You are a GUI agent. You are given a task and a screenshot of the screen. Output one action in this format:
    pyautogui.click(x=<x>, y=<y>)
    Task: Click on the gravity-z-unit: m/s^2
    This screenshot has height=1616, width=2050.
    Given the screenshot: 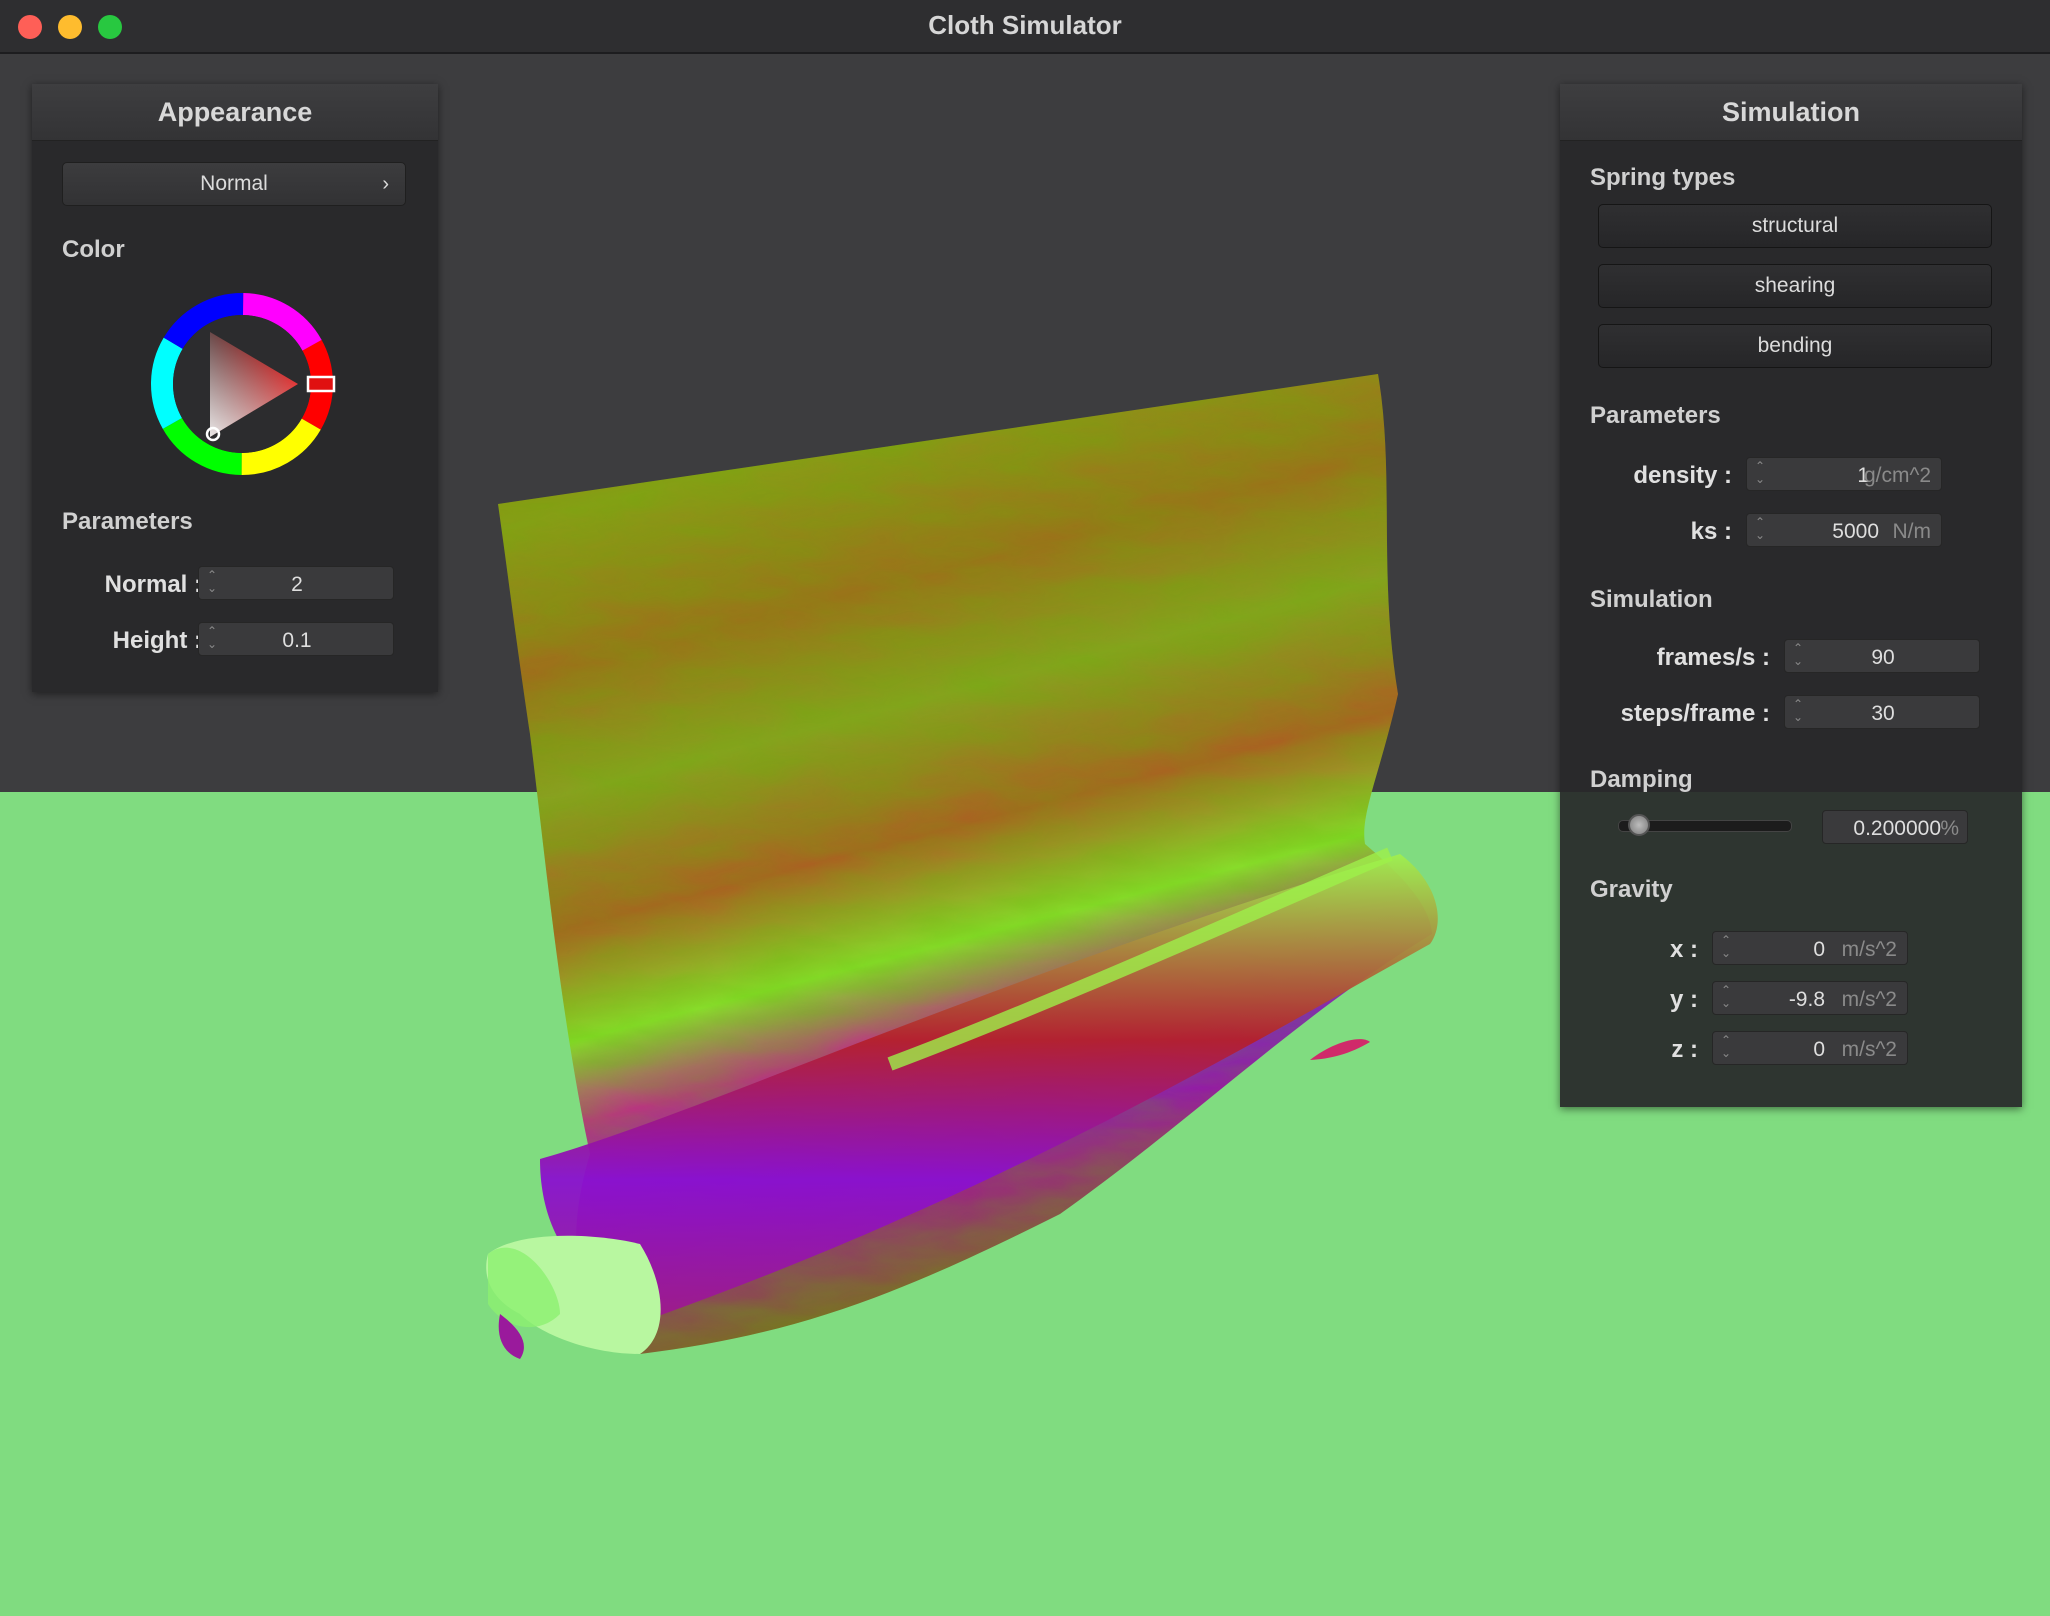 What is the action you would take?
    pyautogui.click(x=1869, y=1049)
    